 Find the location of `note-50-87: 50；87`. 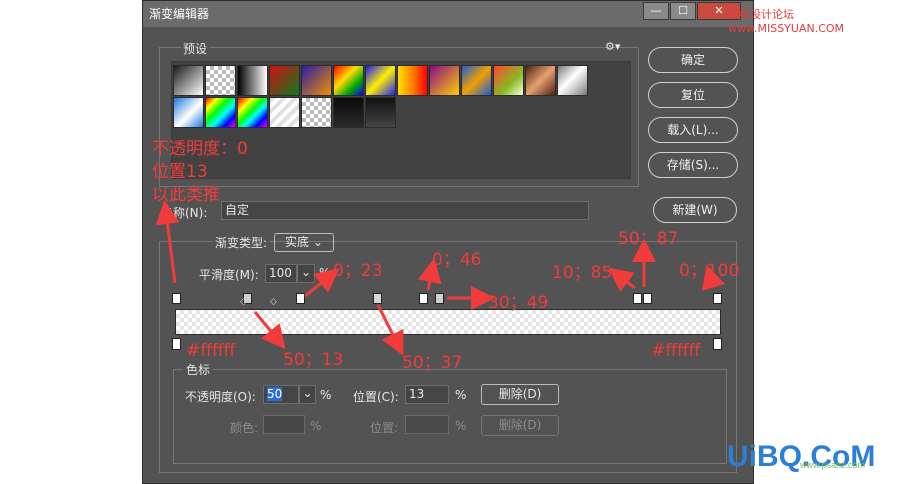

note-50-87: 50；87 is located at coordinates (648, 239).